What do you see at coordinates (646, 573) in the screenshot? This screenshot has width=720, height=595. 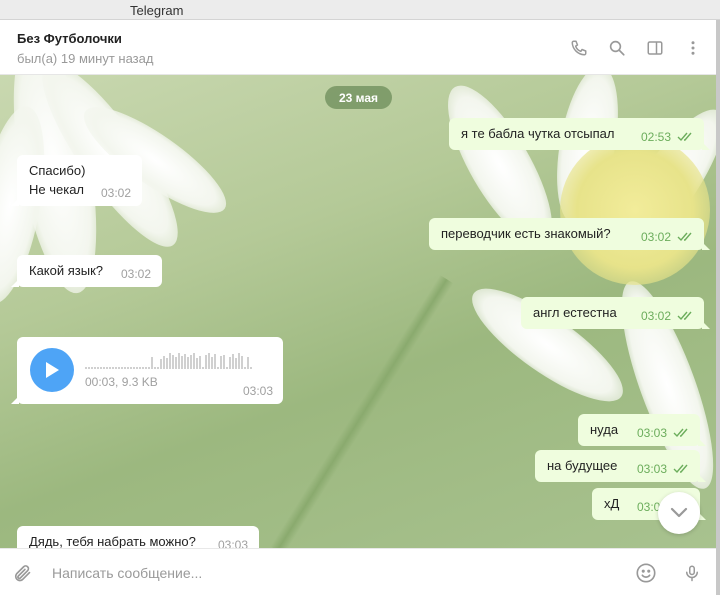 I see `emoji-icon` at bounding box center [646, 573].